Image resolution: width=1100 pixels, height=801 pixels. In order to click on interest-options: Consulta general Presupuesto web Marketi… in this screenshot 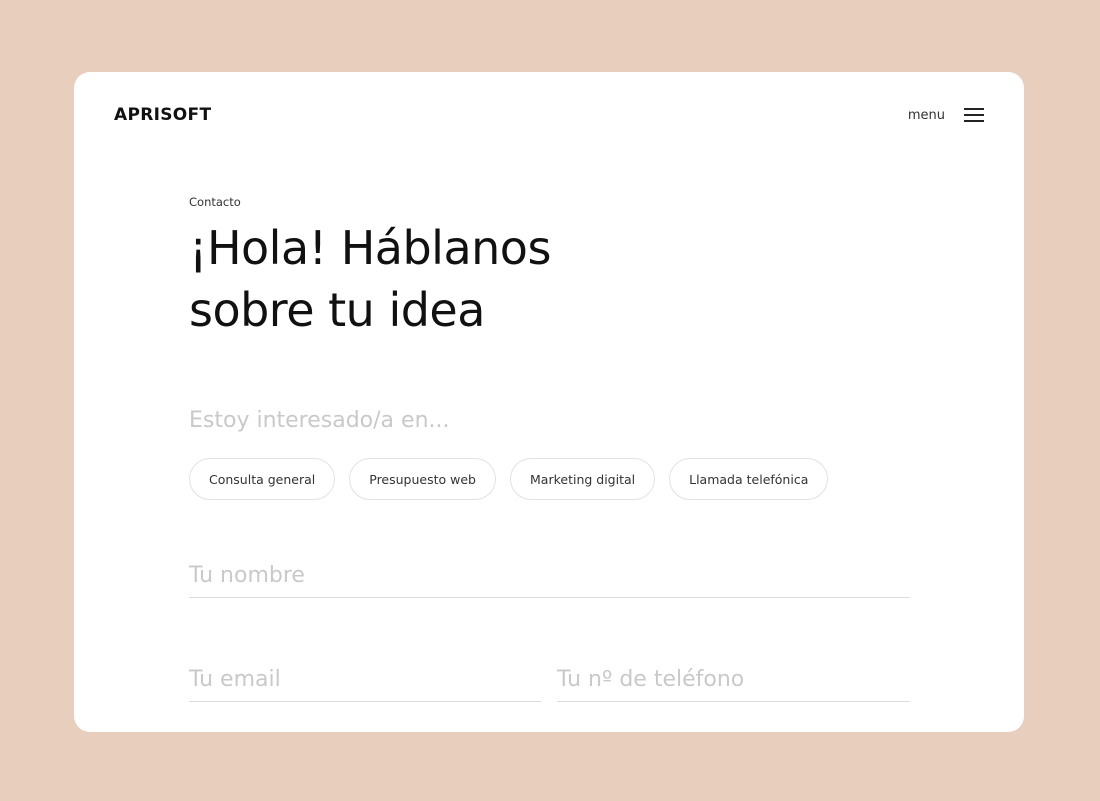, I will do `click(509, 479)`.